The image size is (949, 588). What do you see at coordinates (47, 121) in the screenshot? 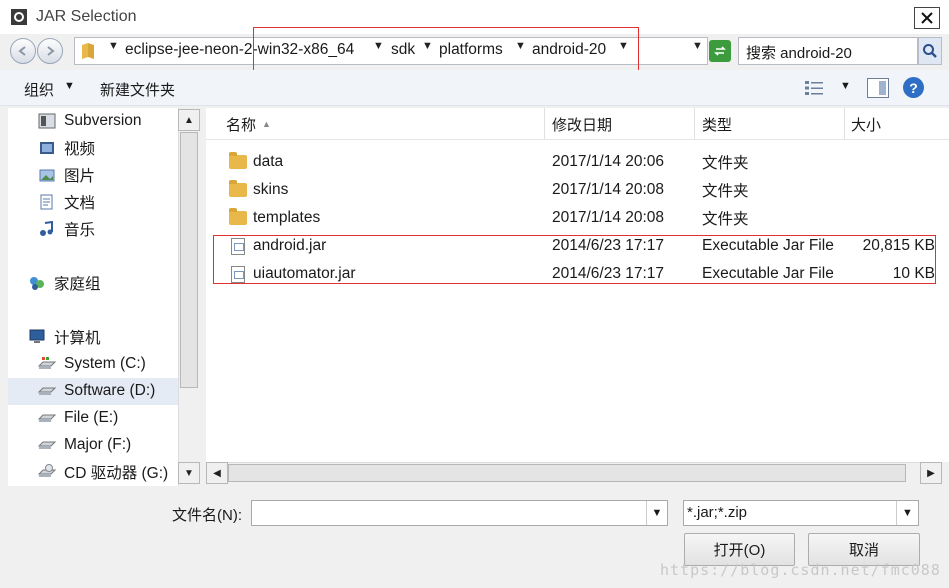
I see `subversion-icon` at bounding box center [47, 121].